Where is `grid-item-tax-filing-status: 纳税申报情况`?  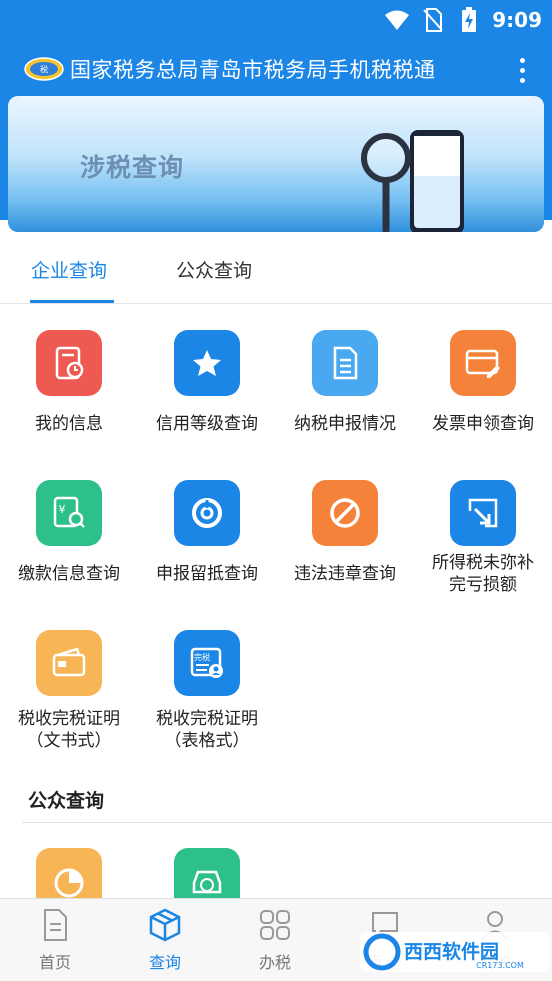
grid-item-tax-filing-status: 纳税申报情况 is located at coordinates (345, 382).